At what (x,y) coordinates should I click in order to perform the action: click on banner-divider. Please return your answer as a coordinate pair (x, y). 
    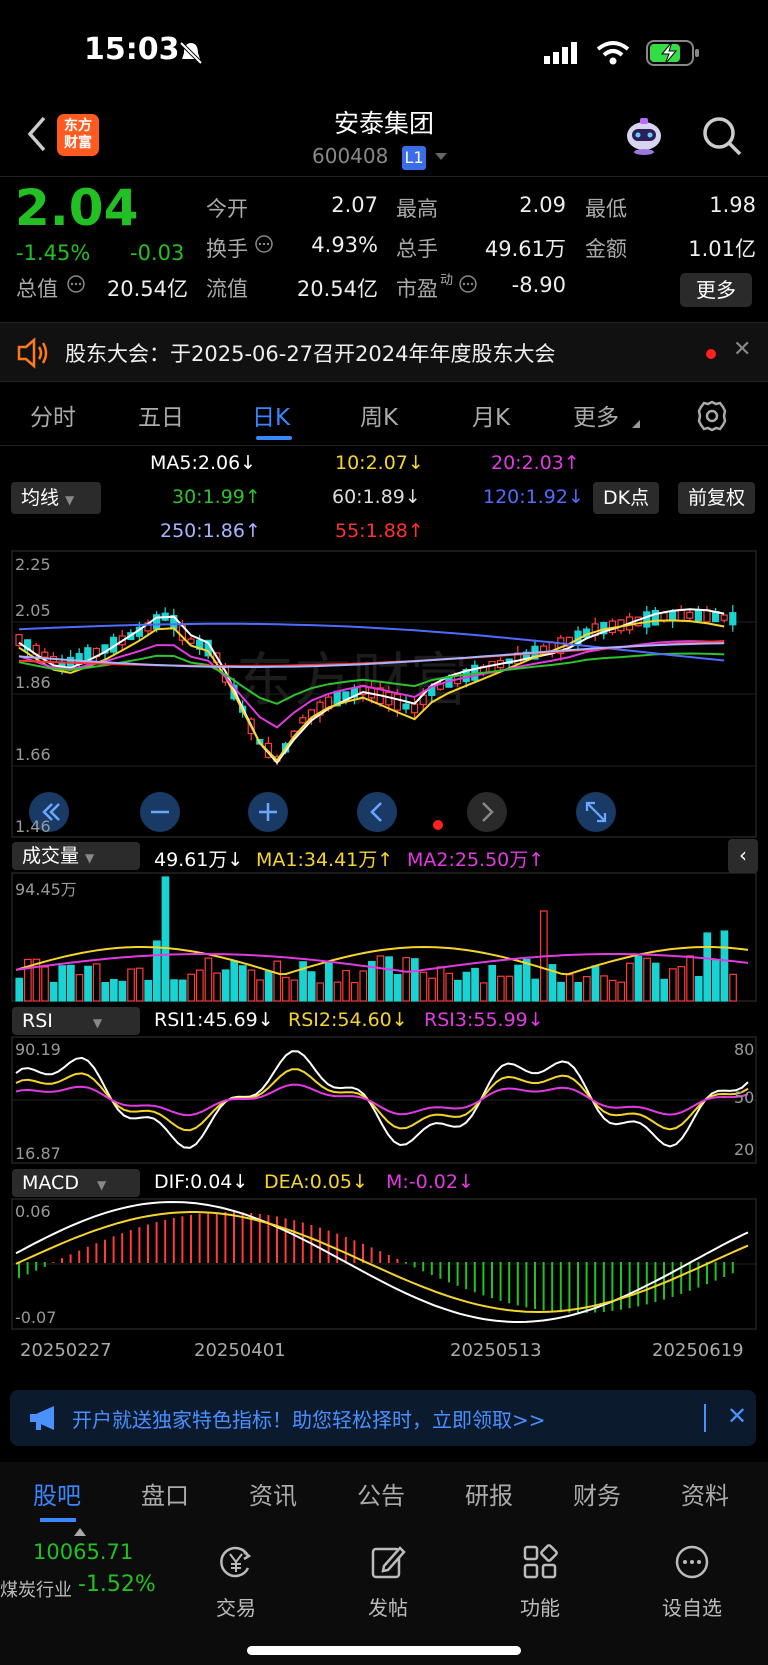
    Looking at the image, I should click on (705, 1418).